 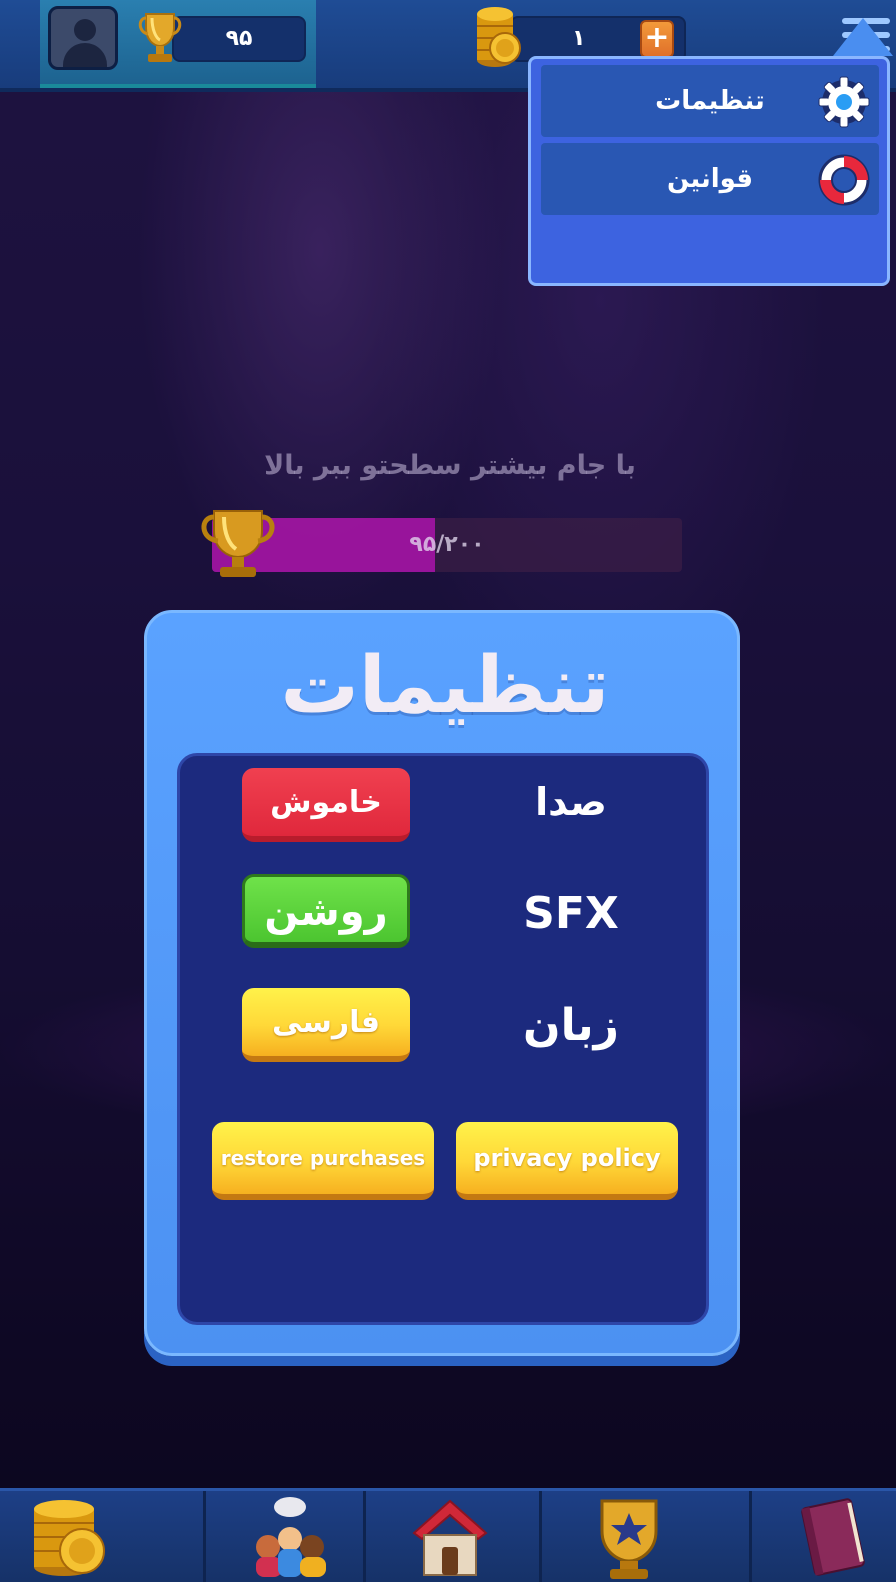 I want to click on level-progress-text: ۹۵/۲۰۰, so click(x=447, y=544).